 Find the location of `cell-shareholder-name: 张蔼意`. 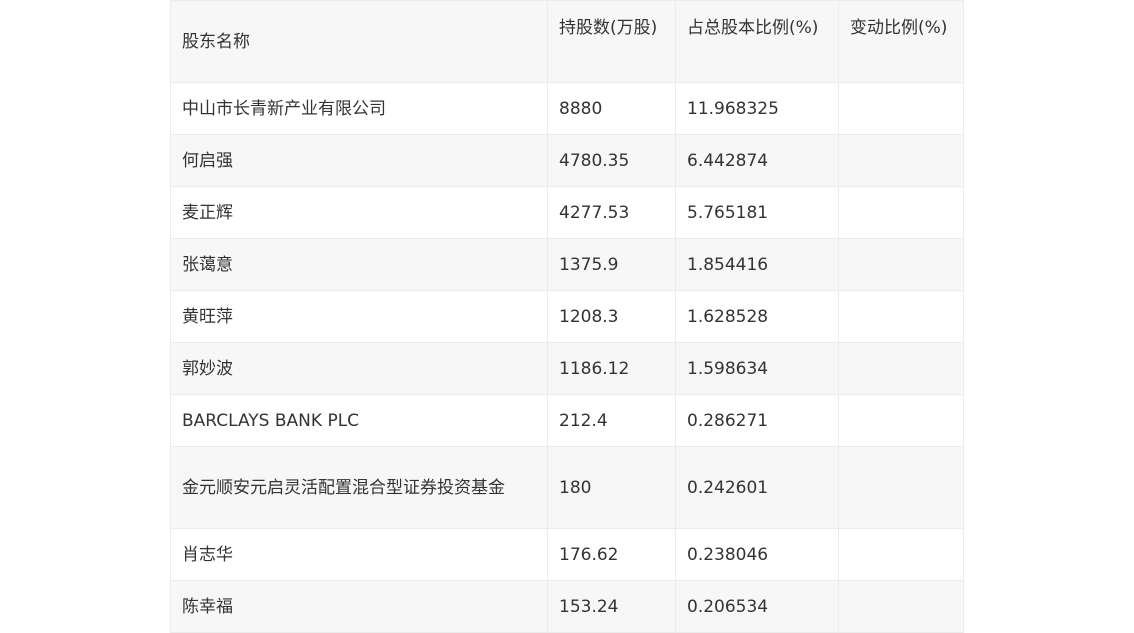

cell-shareholder-name: 张蔼意 is located at coordinates (359, 264).